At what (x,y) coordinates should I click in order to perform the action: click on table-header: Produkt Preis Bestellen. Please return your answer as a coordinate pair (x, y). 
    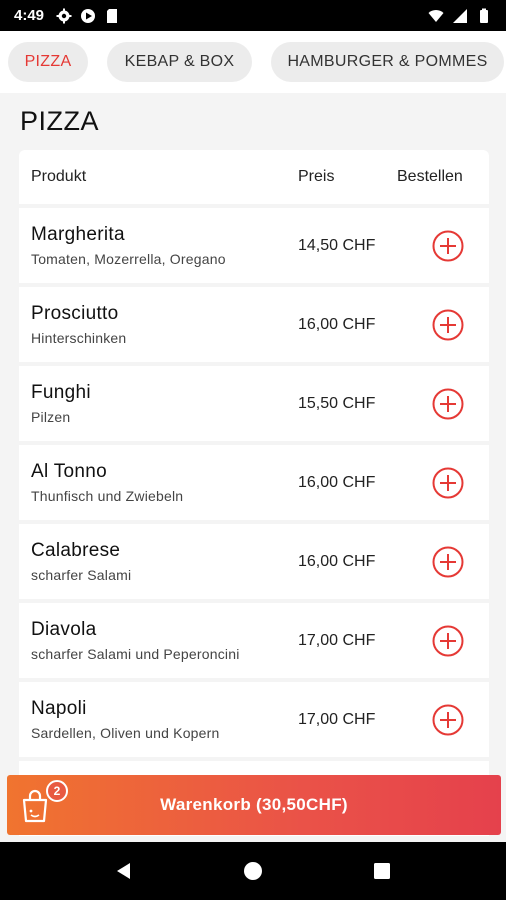
    Looking at the image, I should click on (254, 177).